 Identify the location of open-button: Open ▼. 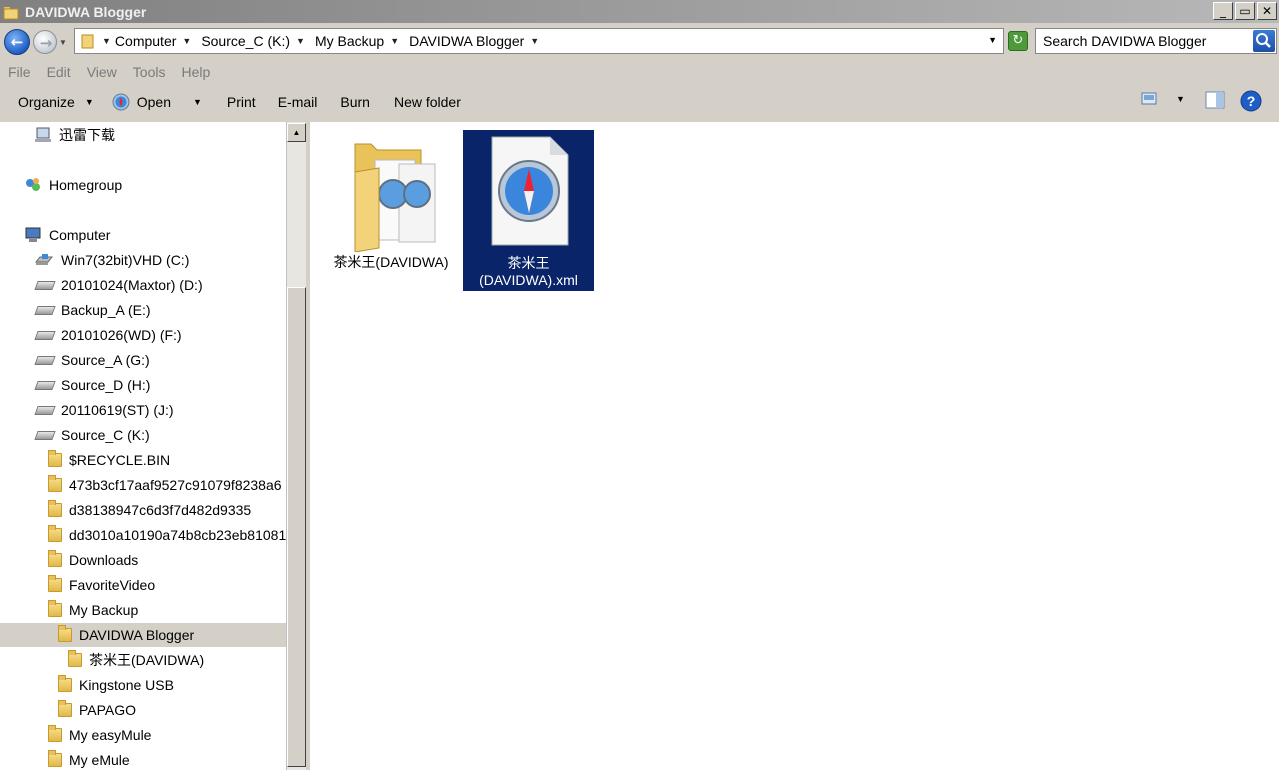
(157, 102).